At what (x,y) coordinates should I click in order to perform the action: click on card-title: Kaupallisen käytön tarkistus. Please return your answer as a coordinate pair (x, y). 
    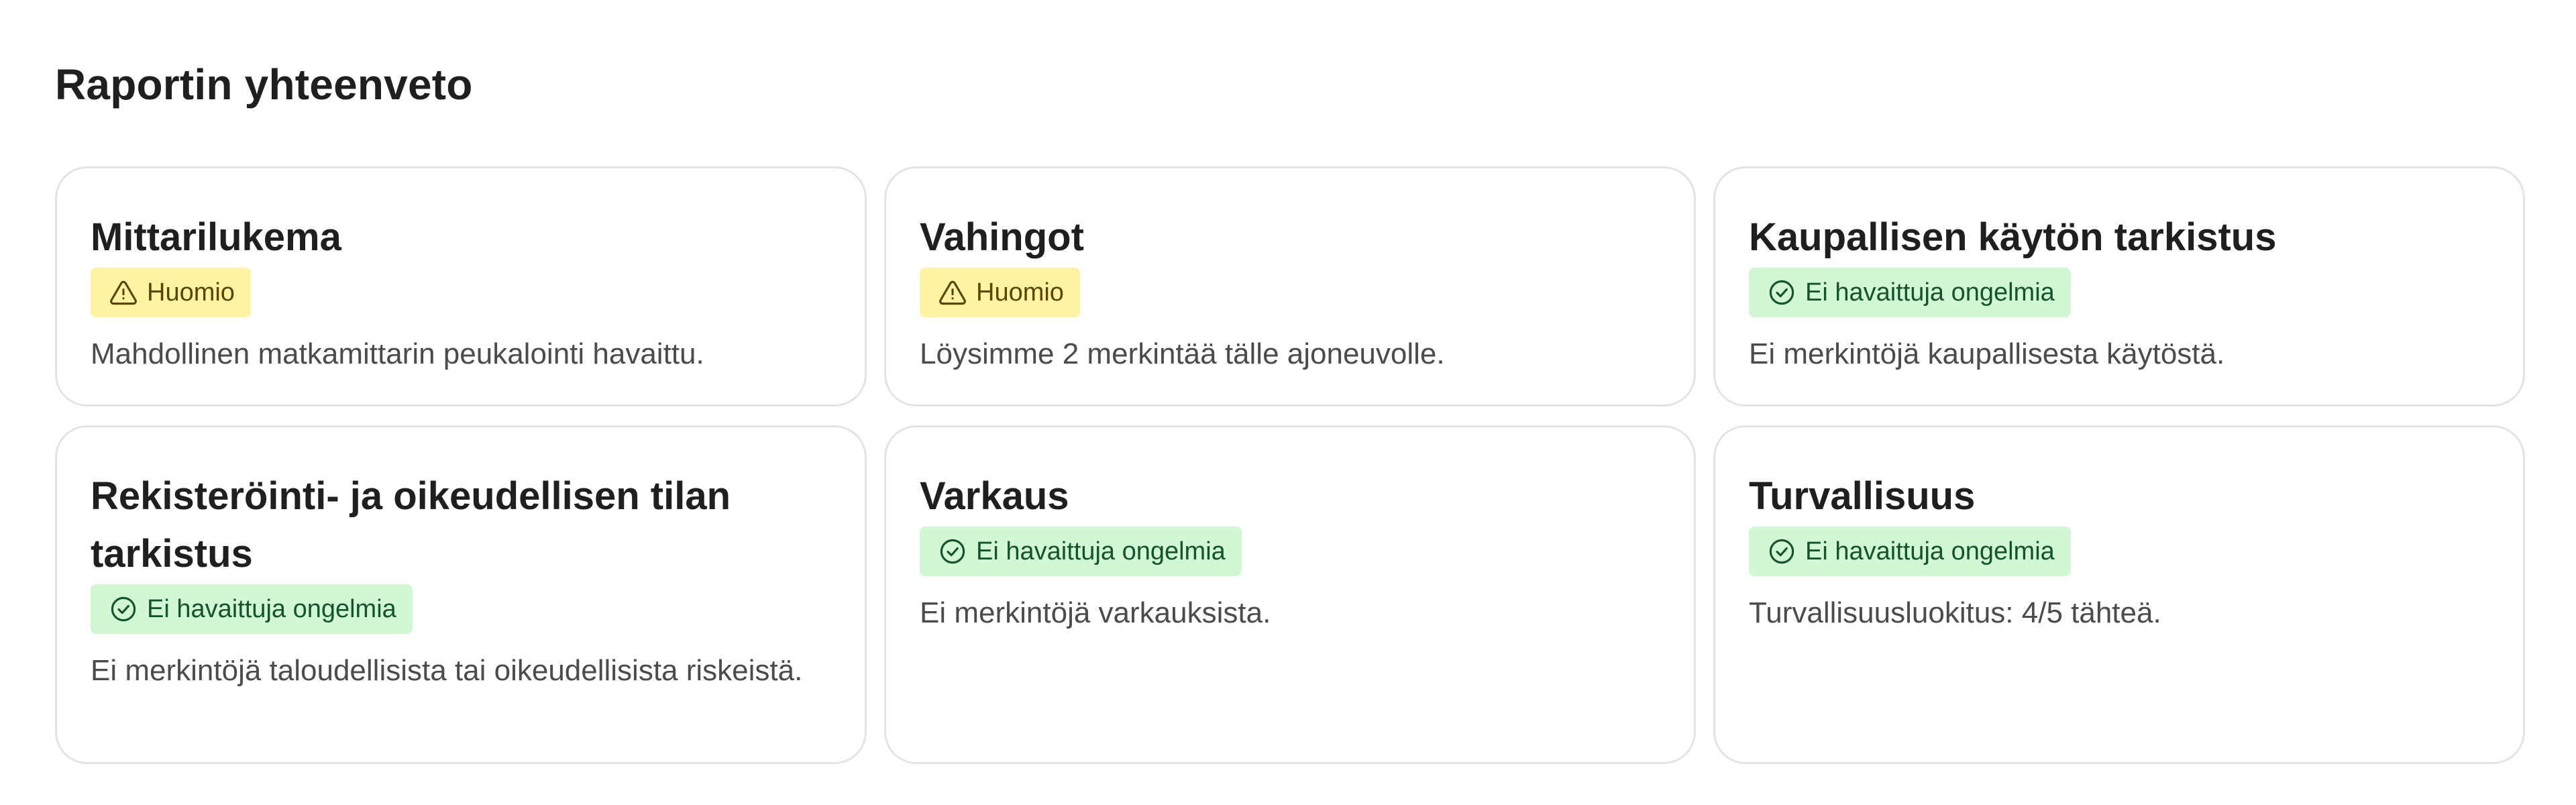
    Looking at the image, I should click on (2013, 237).